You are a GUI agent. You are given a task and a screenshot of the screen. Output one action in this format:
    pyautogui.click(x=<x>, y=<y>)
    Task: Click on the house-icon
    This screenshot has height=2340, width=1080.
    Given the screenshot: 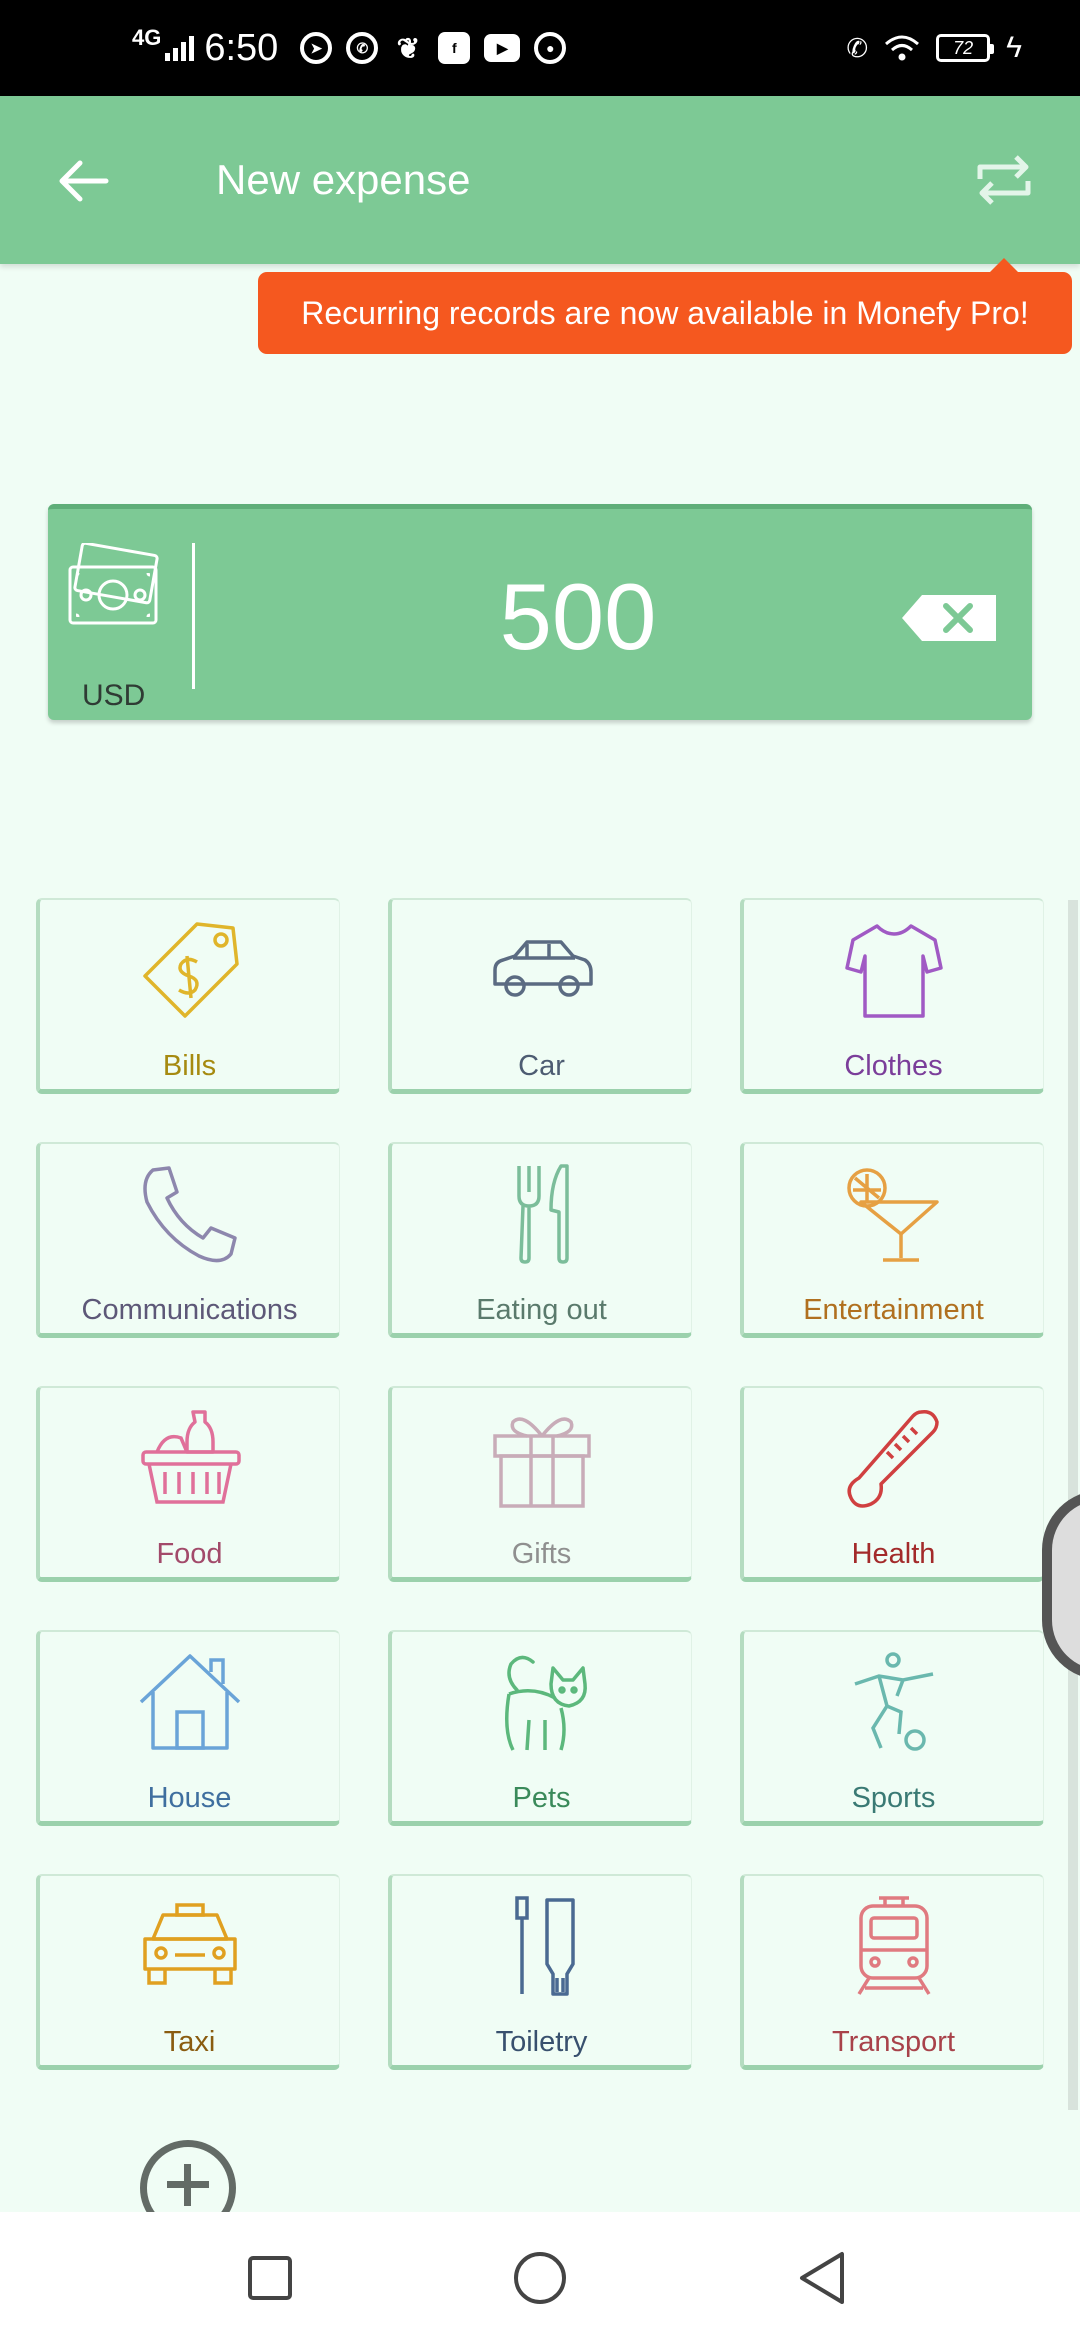 What is the action you would take?
    pyautogui.click(x=189, y=1702)
    